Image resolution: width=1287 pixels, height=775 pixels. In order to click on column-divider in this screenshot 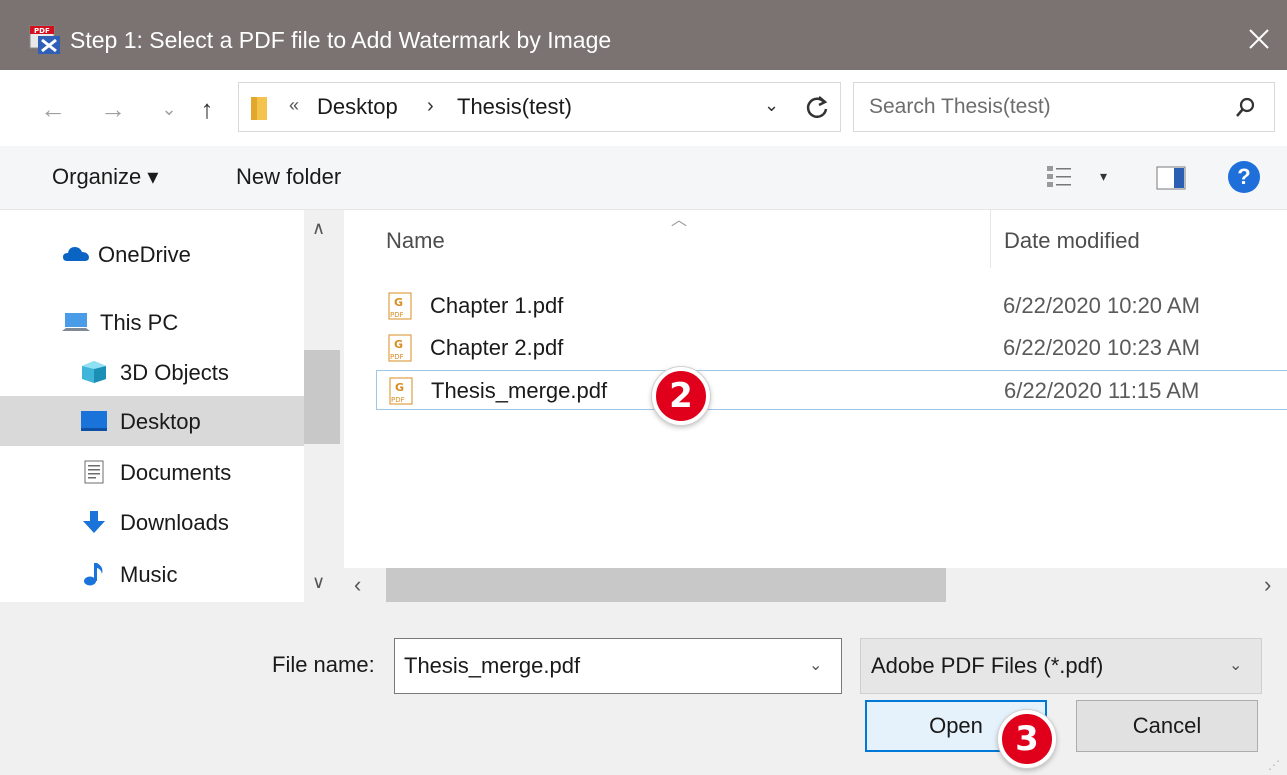, I will do `click(990, 239)`.